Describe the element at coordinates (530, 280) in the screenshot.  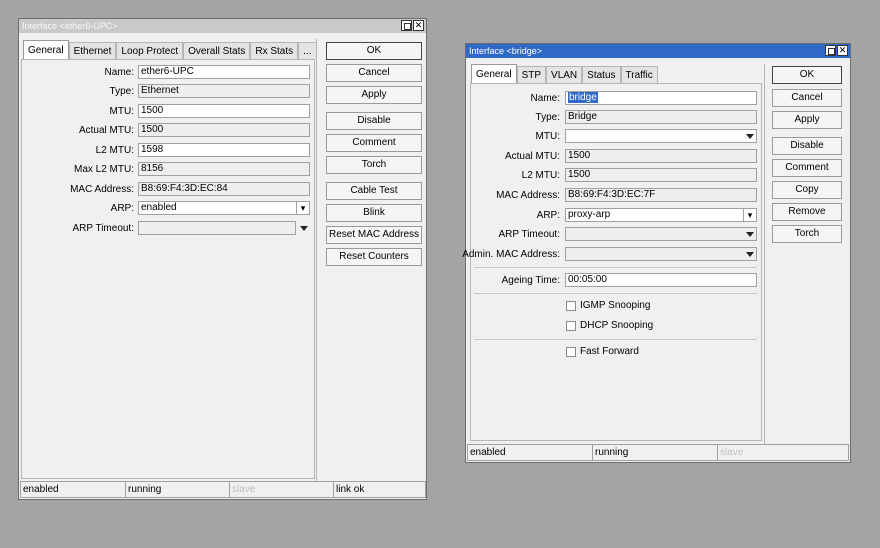
I see `ageing-time-label: Ageing Time:` at that location.